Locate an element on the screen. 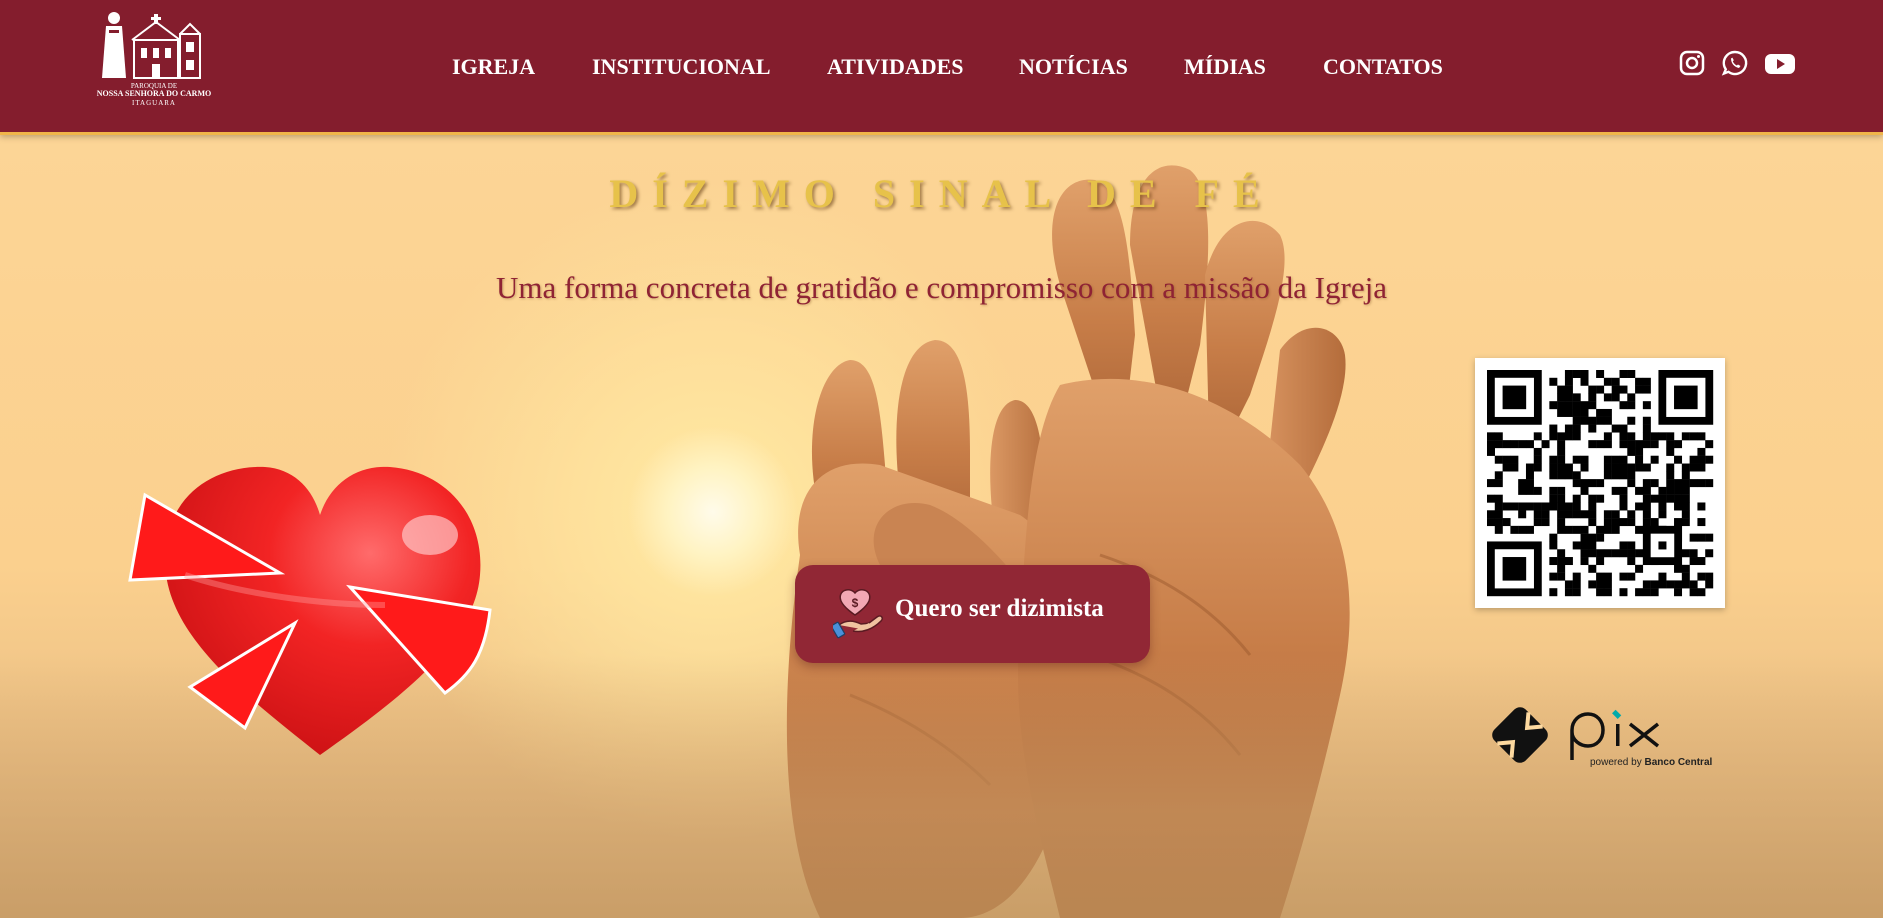 The height and width of the screenshot is (918, 1883). hero-title: DÍZIMO SINAL DE FÉ is located at coordinates (941, 193).